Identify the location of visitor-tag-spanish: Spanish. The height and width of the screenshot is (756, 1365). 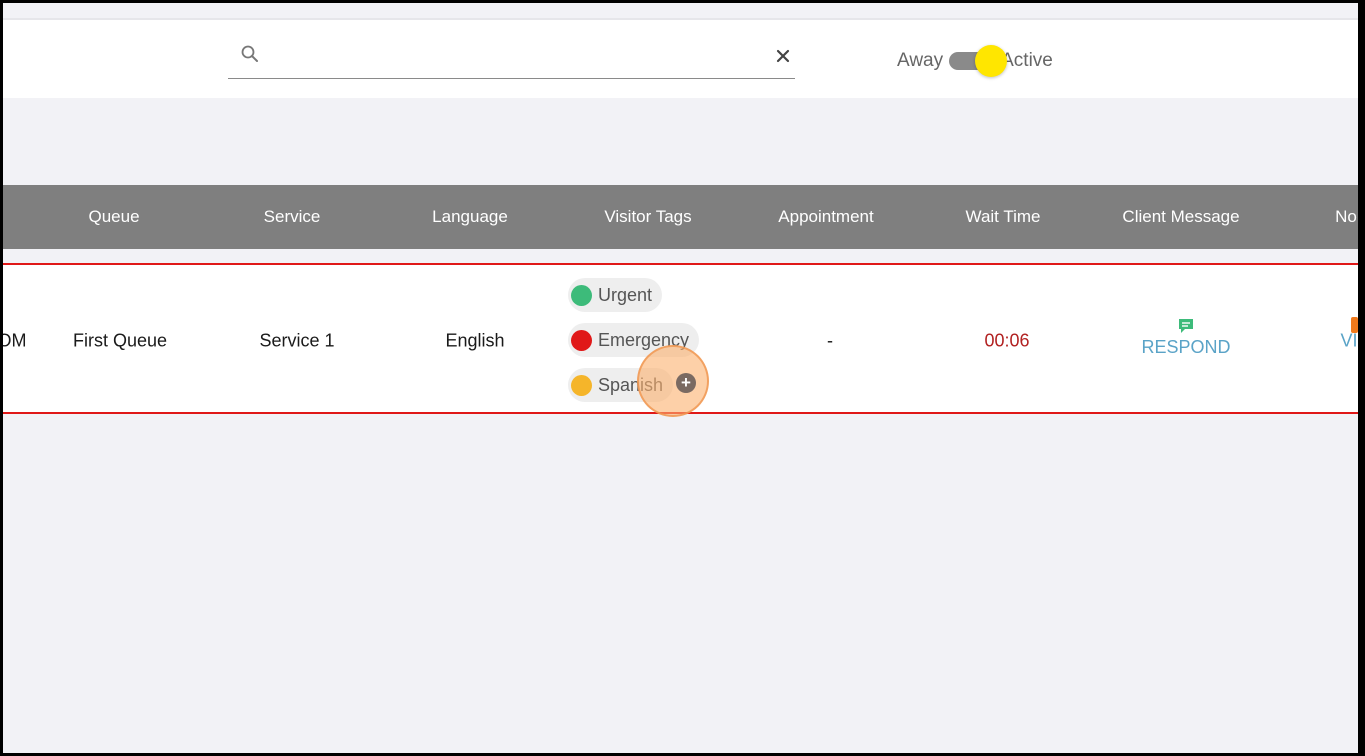
(621, 385).